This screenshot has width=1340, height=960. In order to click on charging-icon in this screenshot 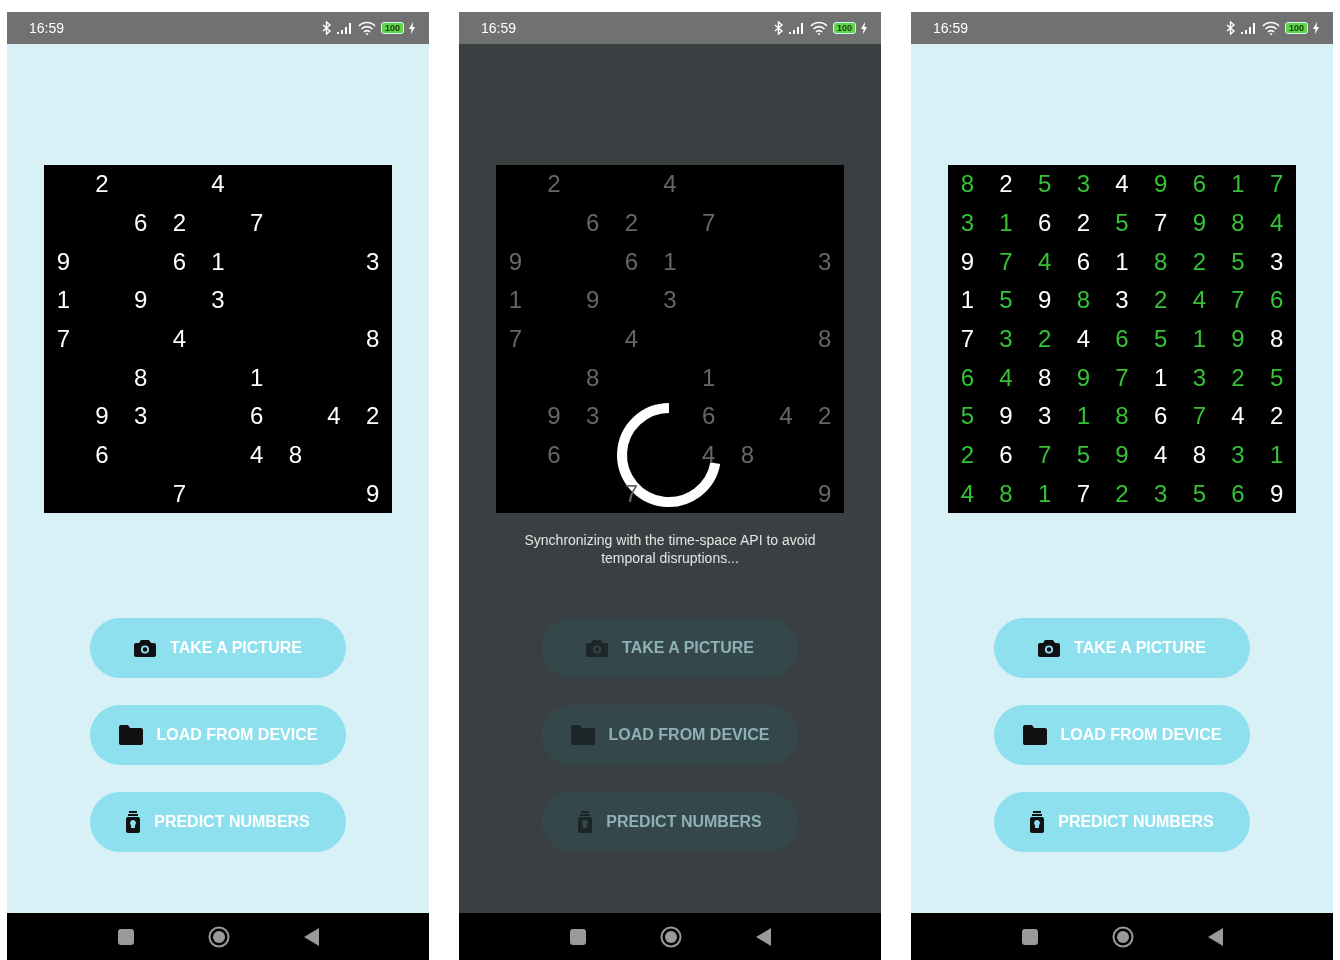, I will do `click(412, 28)`.